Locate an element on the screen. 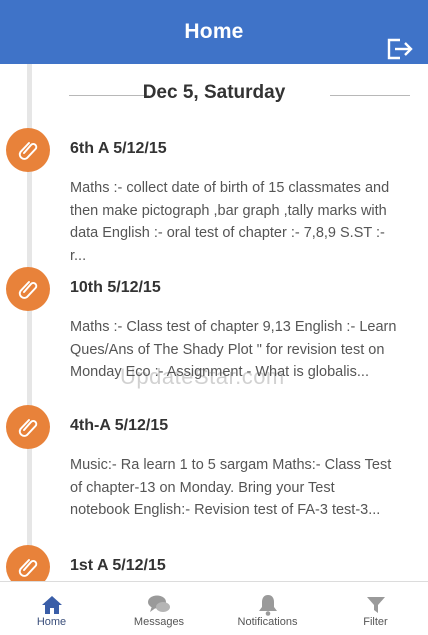  item-title: 4th-A 5/12/15 is located at coordinates (119, 425).